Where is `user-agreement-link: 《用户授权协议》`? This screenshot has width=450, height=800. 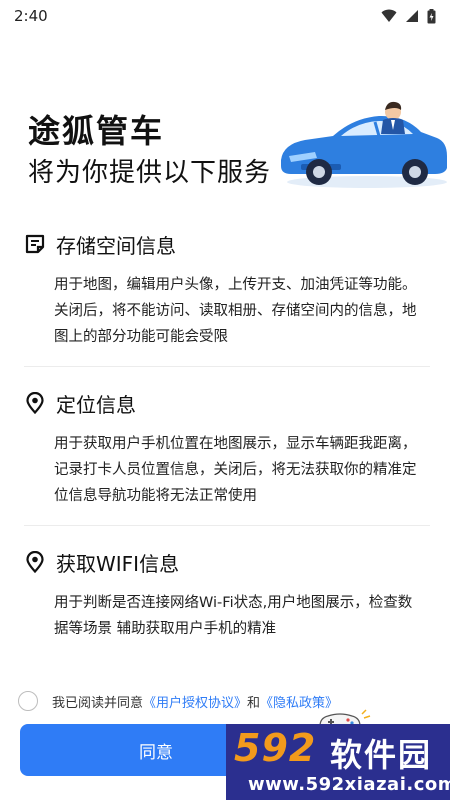 user-agreement-link: 《用户授权协议》 is located at coordinates (195, 701).